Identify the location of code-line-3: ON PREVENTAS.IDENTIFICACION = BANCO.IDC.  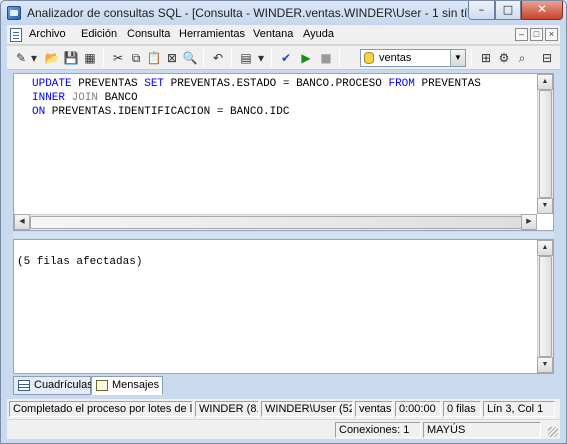
(161, 112).